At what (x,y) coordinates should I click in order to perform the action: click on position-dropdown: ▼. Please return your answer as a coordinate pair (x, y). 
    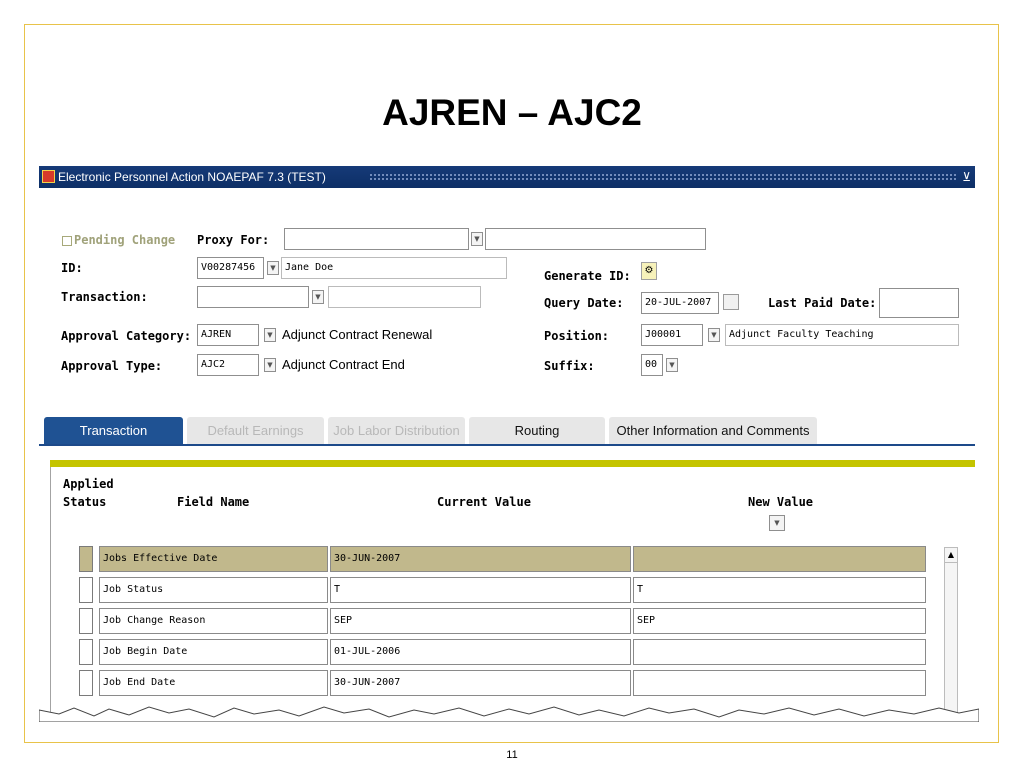
    Looking at the image, I should click on (714, 335).